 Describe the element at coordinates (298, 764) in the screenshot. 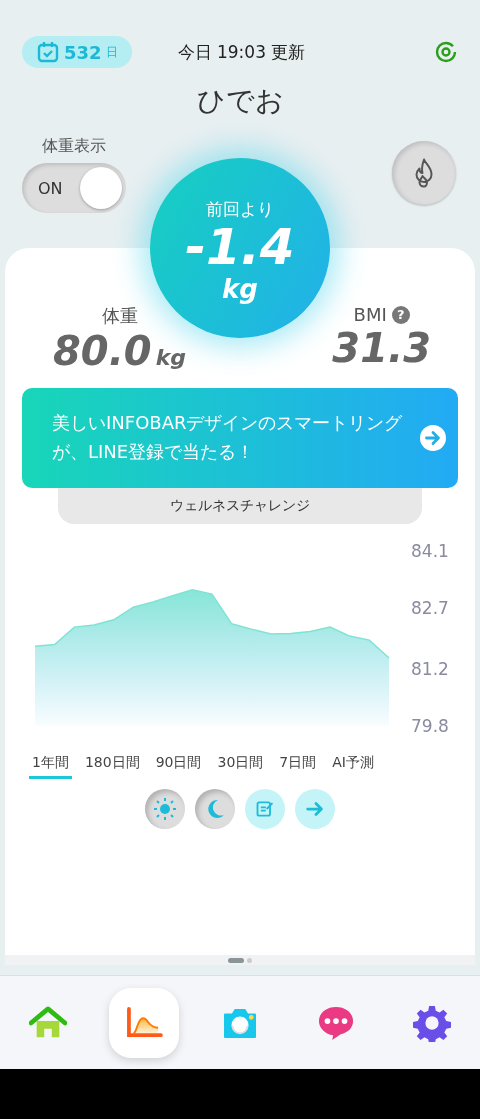

I see `period-tab: 7日間` at that location.